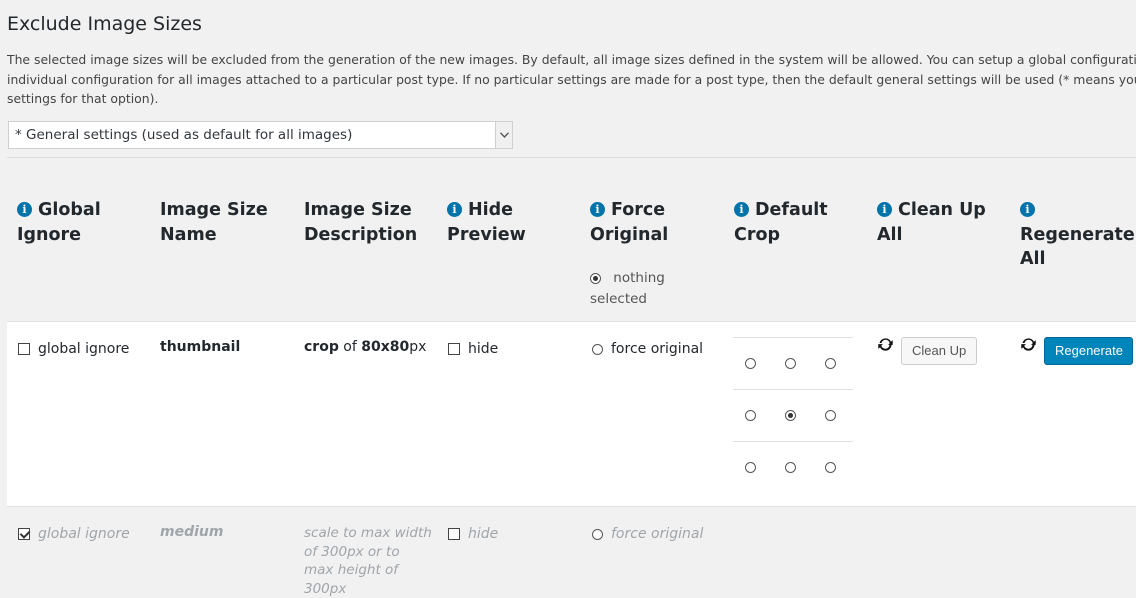 The width and height of the screenshot is (1136, 598). Describe the element at coordinates (59, 222) in the screenshot. I see `col-global-ignore: i Global Ignore` at that location.